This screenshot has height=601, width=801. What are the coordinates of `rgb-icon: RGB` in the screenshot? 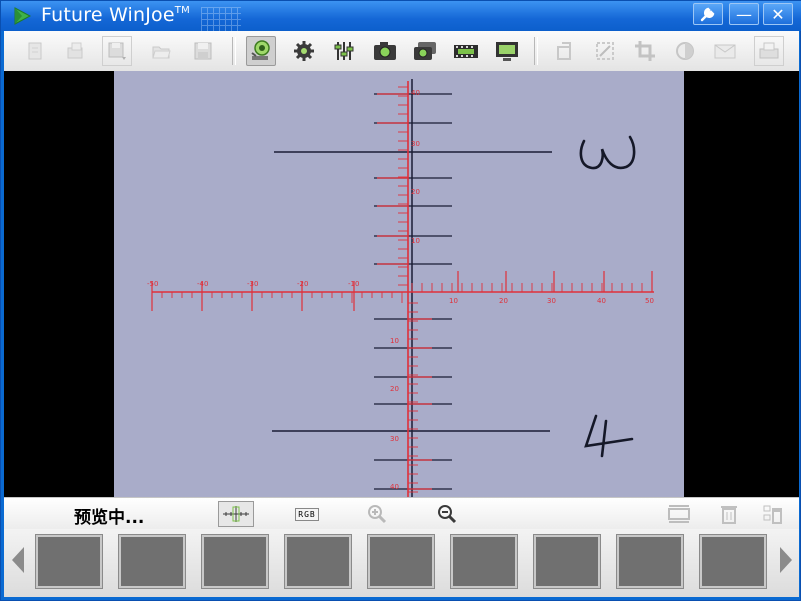 It's located at (307, 514).